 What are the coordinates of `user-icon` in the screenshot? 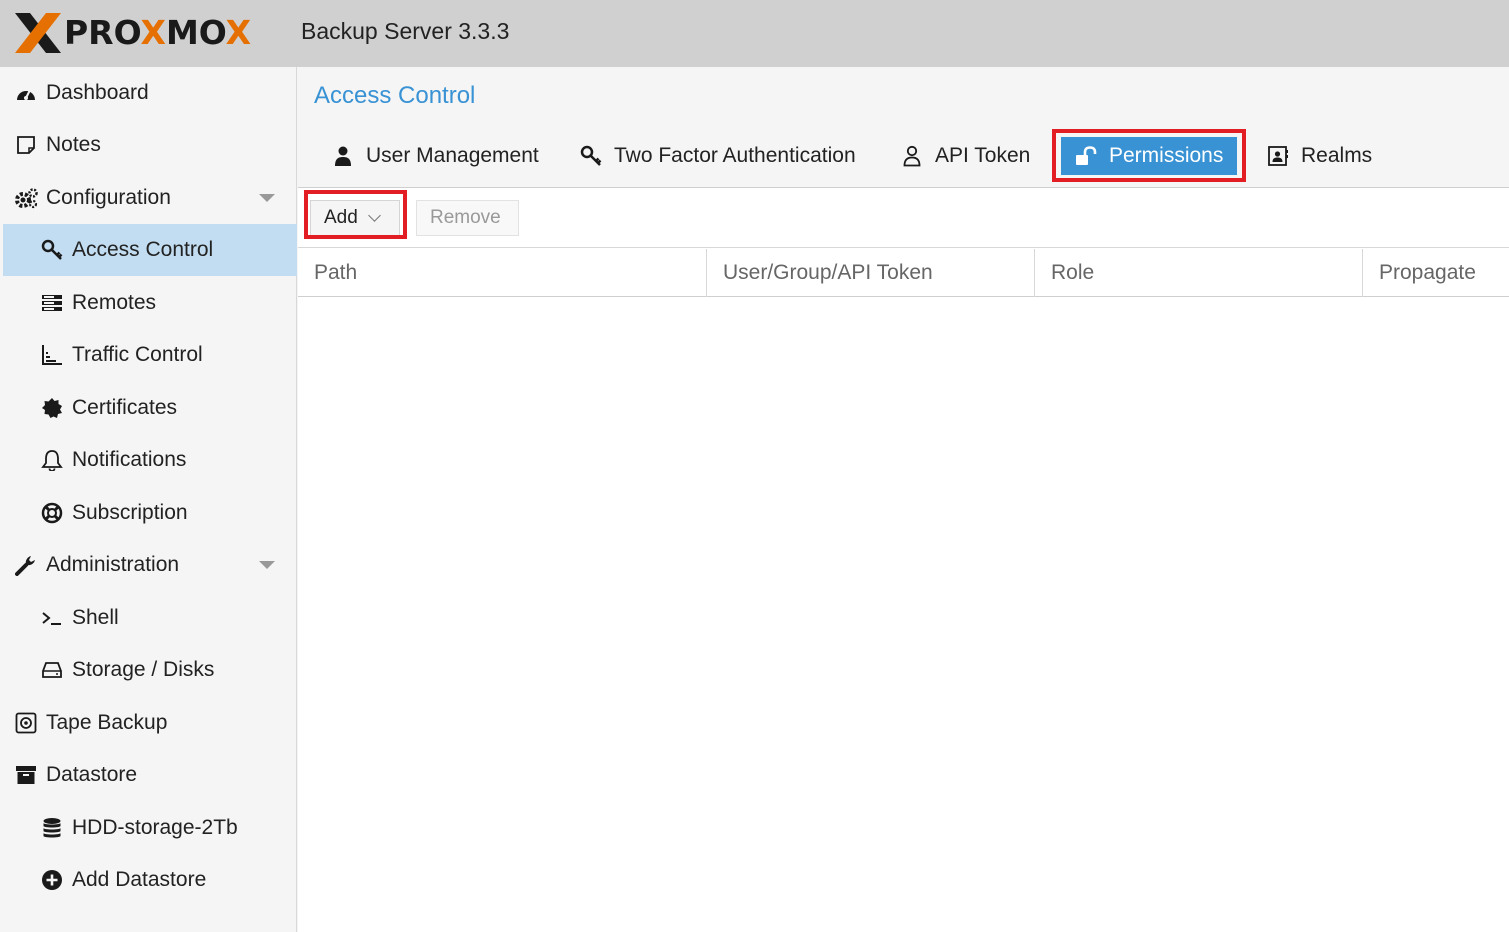 It's located at (343, 156).